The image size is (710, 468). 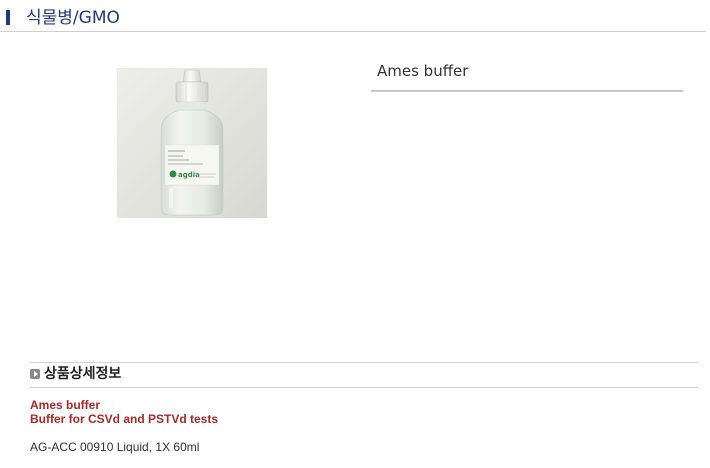 What do you see at coordinates (65, 405) in the screenshot?
I see `details-highlight-name: Ames buffer` at bounding box center [65, 405].